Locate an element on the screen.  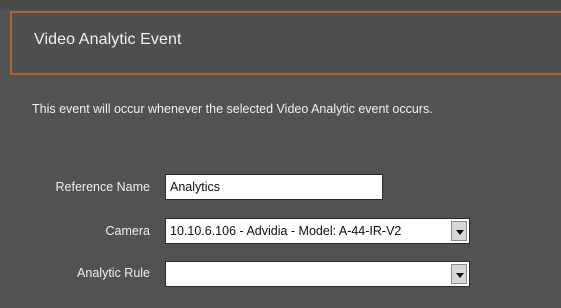
page-title: Video Analytic Event is located at coordinates (108, 39).